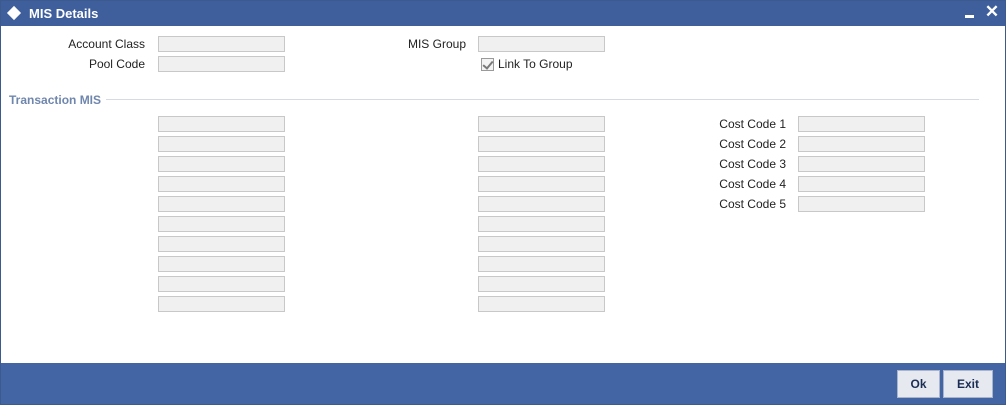 The height and width of the screenshot is (405, 1006). I want to click on cost-code-1-field, so click(861, 124).